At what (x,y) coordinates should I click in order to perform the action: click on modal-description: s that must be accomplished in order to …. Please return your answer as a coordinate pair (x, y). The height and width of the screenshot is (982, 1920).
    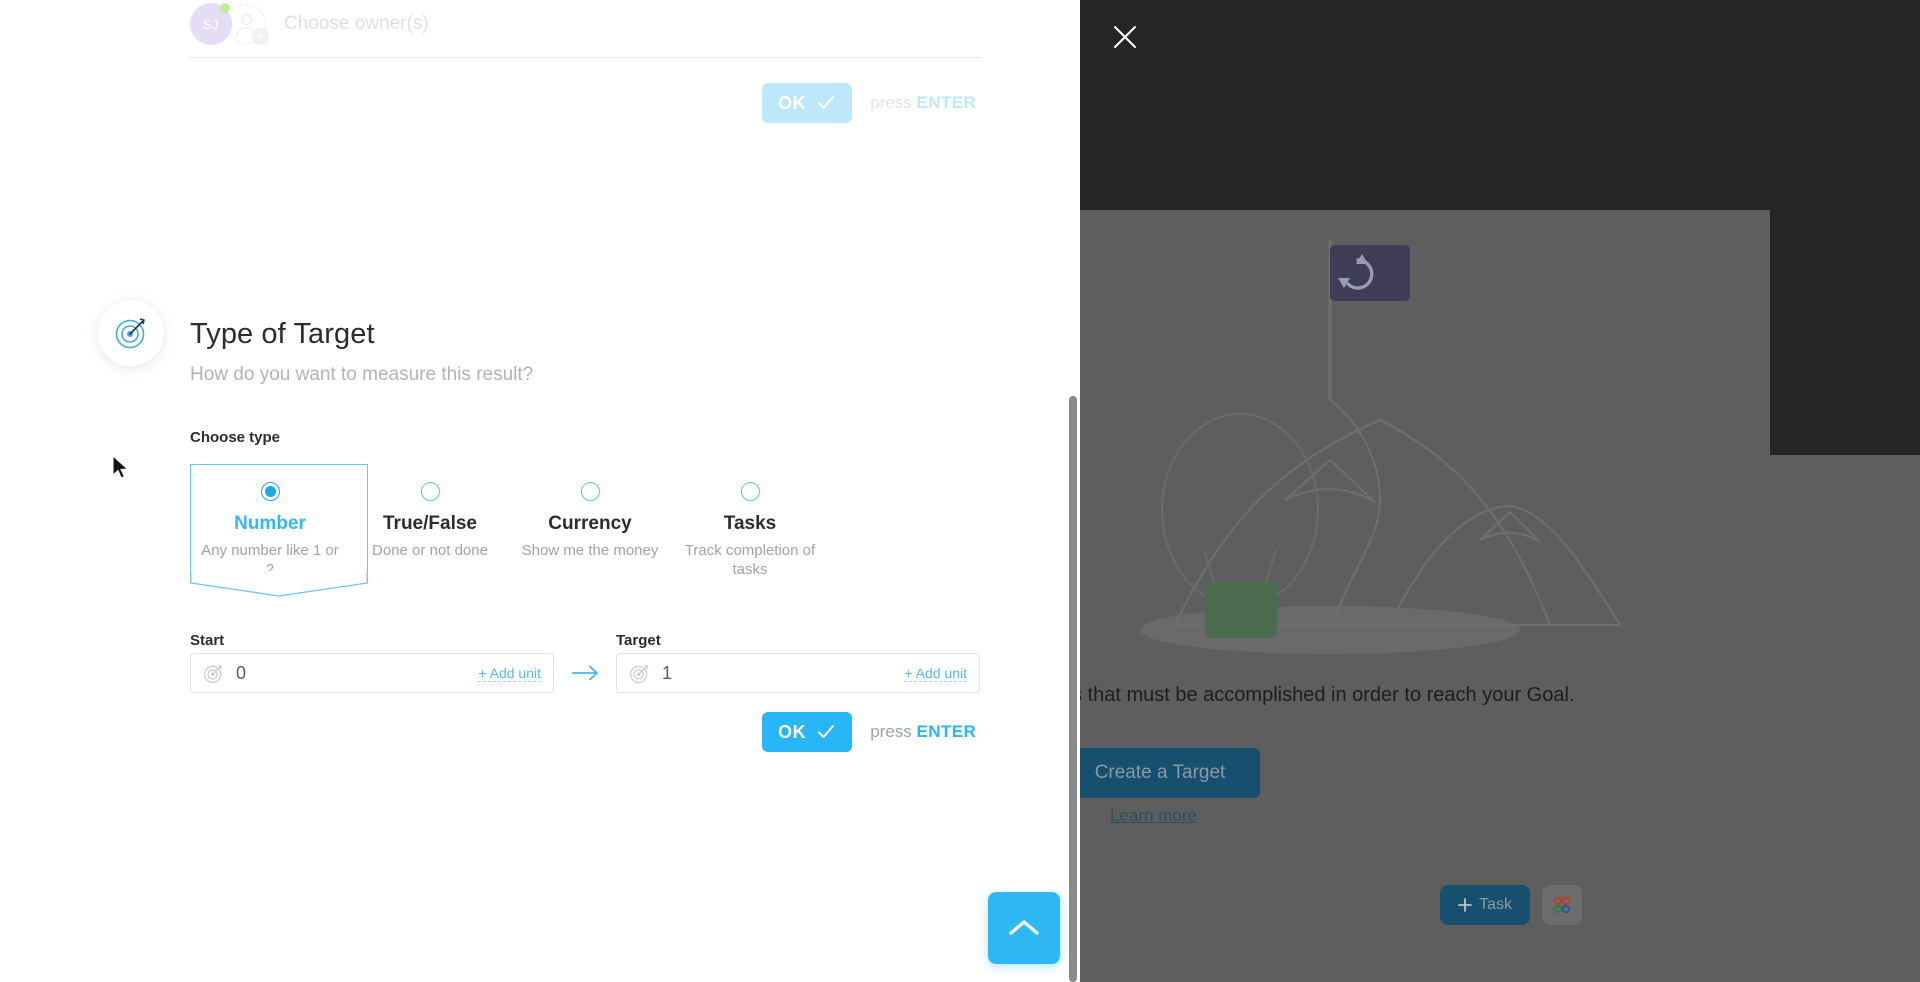
    Looking at the image, I should click on (1327, 695).